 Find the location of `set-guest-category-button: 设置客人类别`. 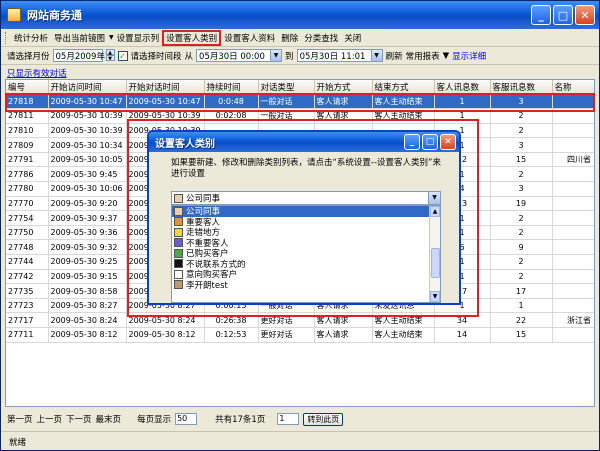

set-guest-category-button: 设置客人类别 is located at coordinates (192, 37).